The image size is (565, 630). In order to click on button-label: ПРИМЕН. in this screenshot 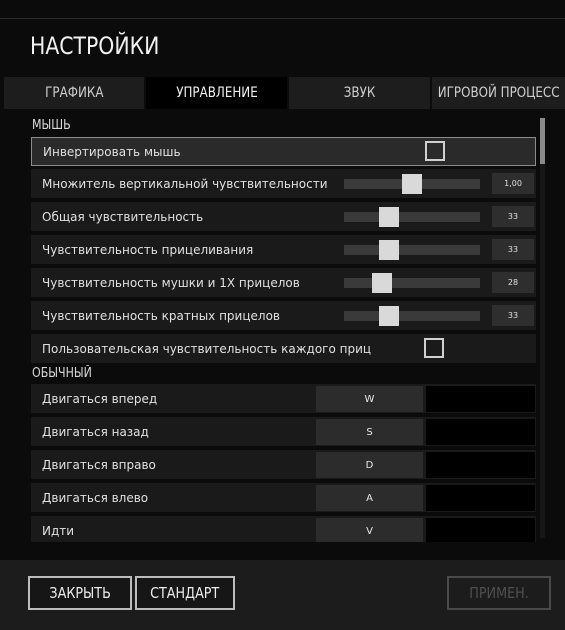, I will do `click(499, 593)`.